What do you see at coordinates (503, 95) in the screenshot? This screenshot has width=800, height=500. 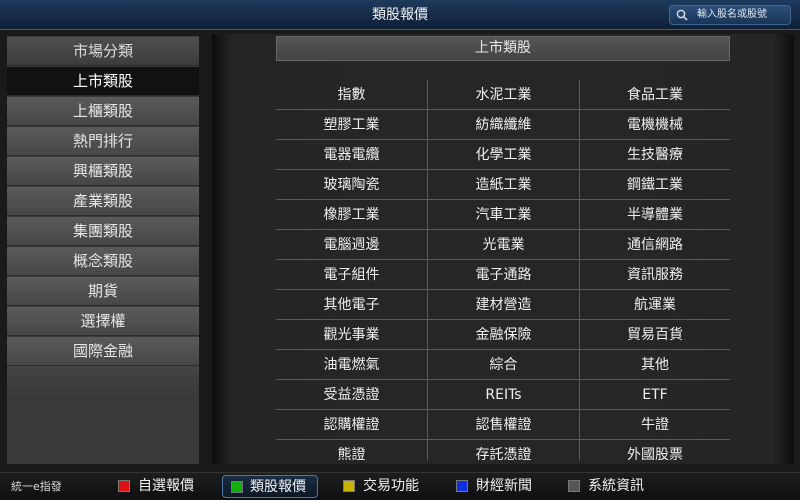 I see `category-cell: 水泥工業` at bounding box center [503, 95].